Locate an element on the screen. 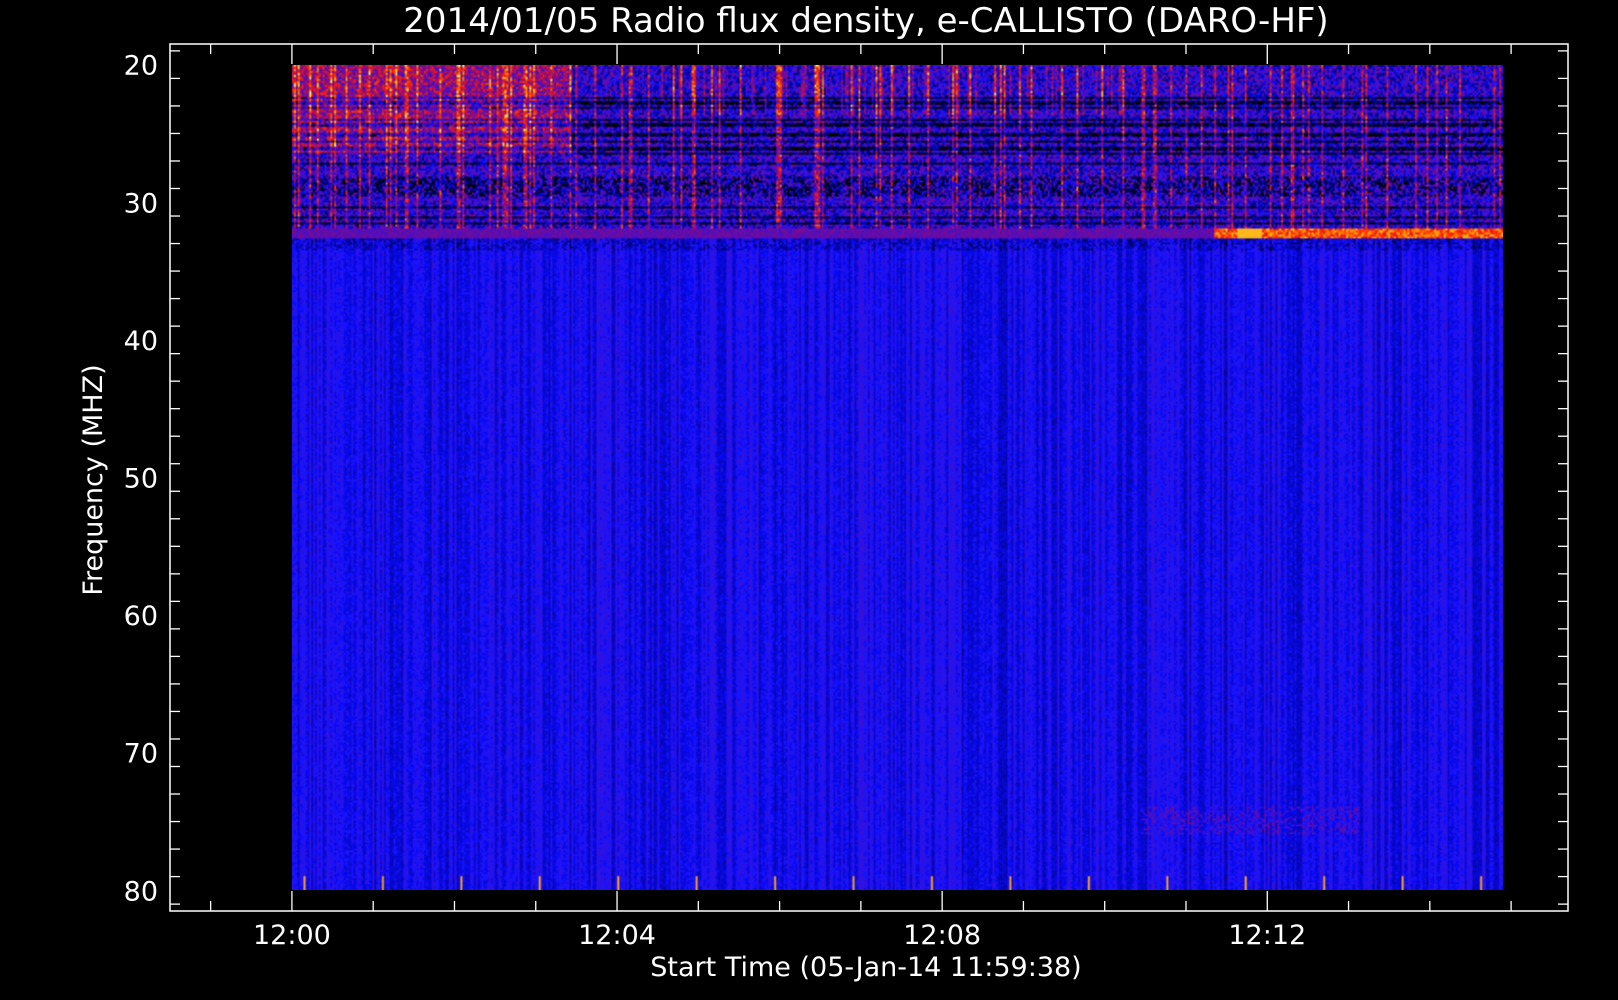 The width and height of the screenshot is (1618, 1000). x-tick-label: 12:08 is located at coordinates (942, 935).